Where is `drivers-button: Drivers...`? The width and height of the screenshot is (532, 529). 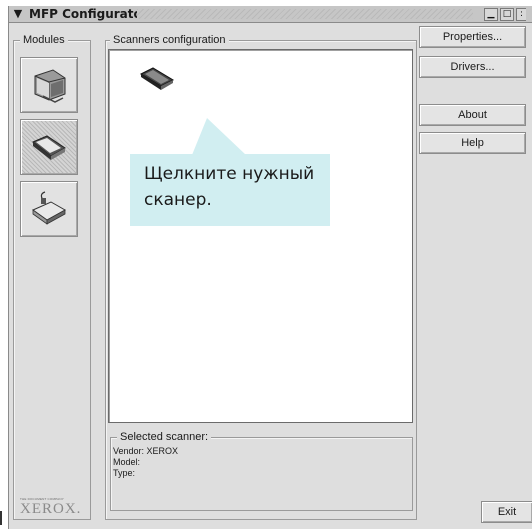
drivers-button: Drivers... is located at coordinates (472, 67).